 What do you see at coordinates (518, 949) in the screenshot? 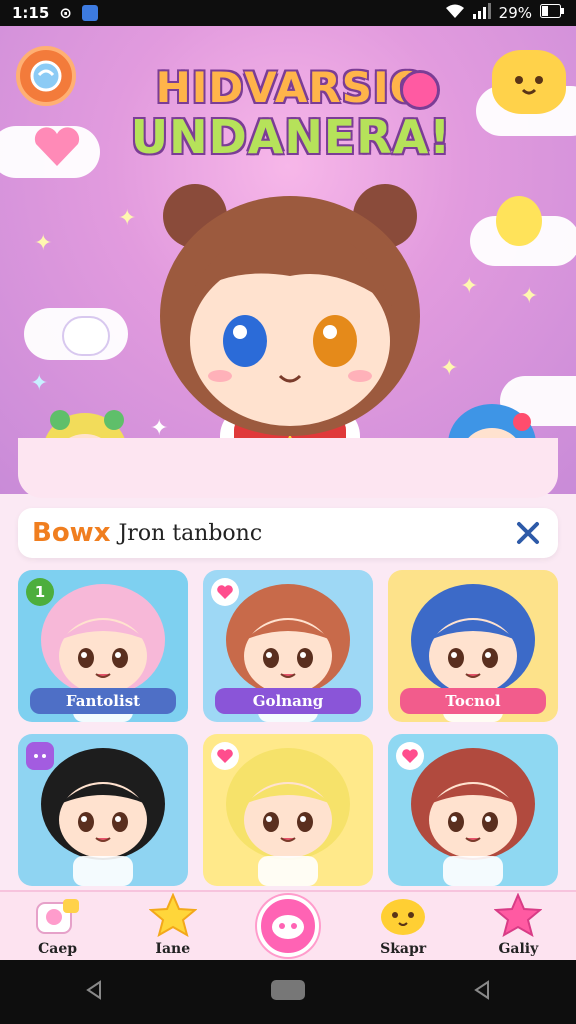
I see `nav-label: Galiy` at bounding box center [518, 949].